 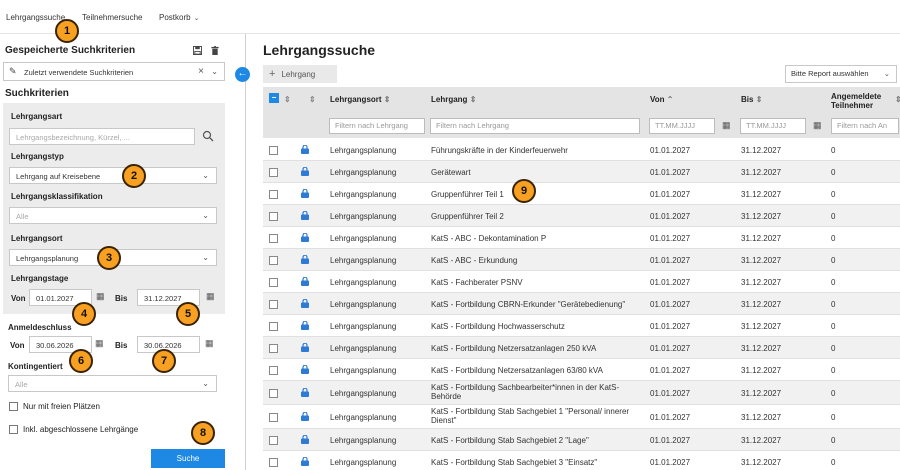 I want to click on kontingentiert-value: Alle, so click(x=21, y=384).